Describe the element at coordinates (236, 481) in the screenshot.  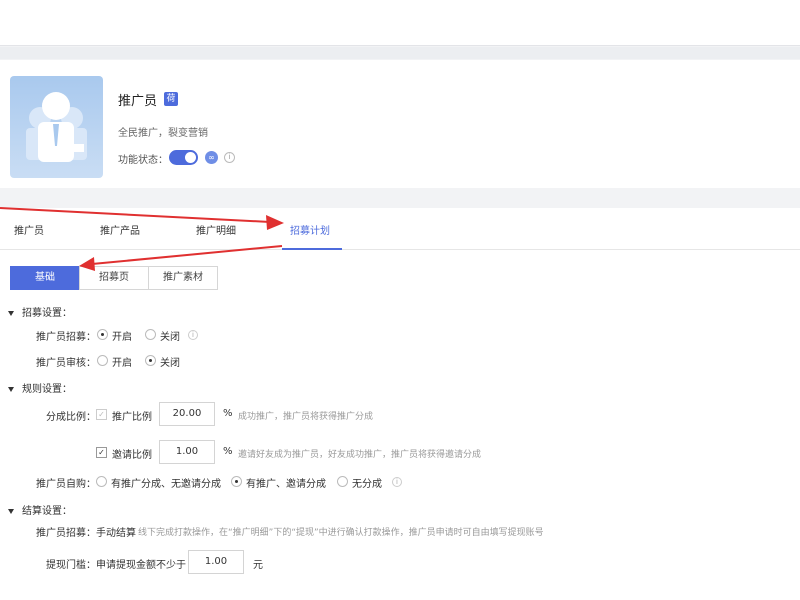
I see `self-buy-option-2-radio` at that location.